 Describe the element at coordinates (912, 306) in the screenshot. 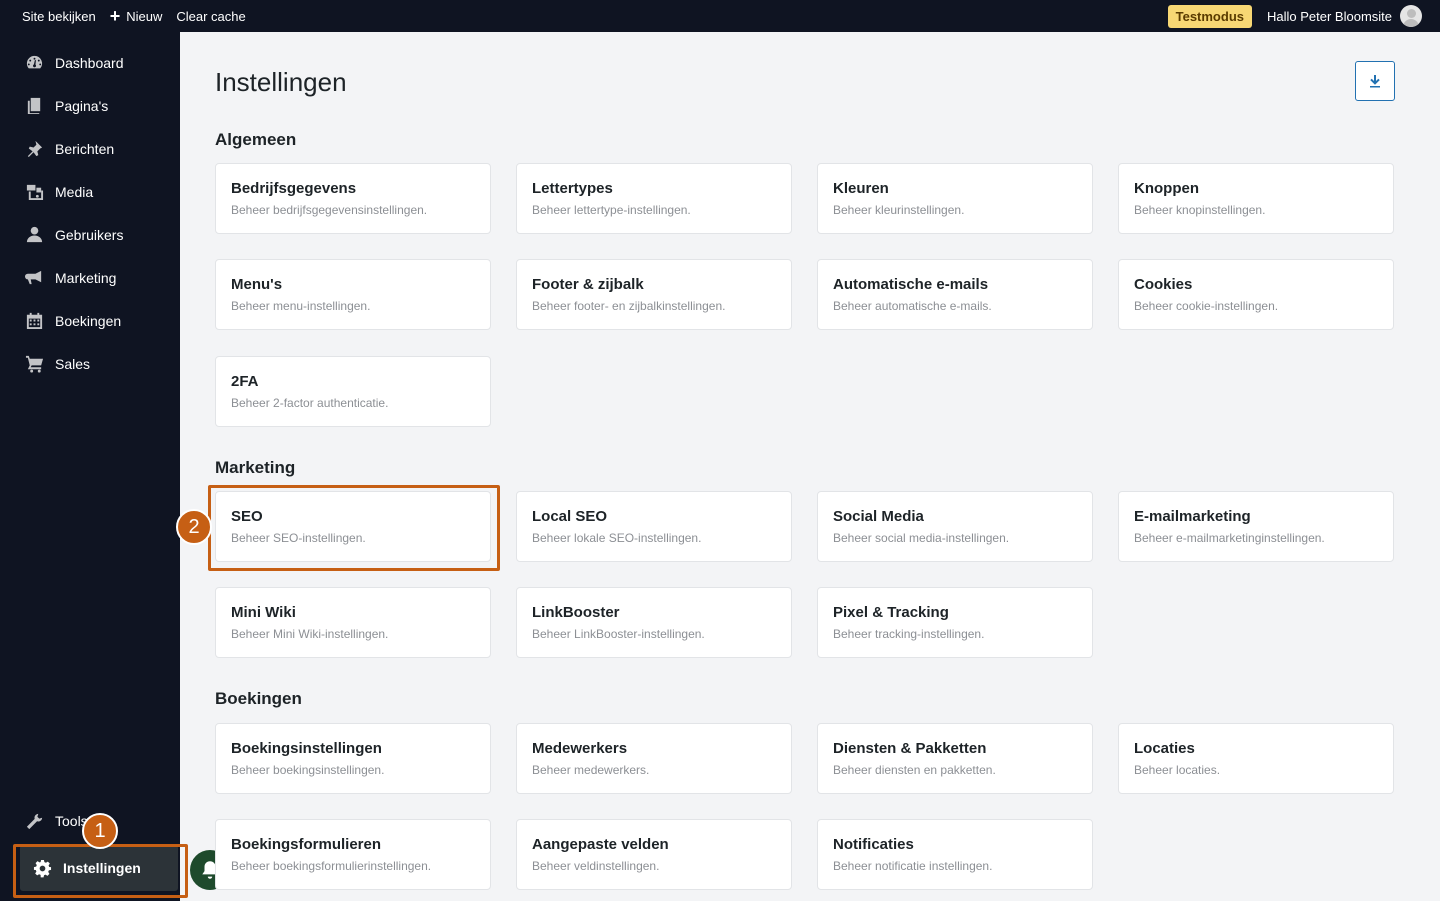

I see `card-description: Beheer automatische e-mails.` at that location.